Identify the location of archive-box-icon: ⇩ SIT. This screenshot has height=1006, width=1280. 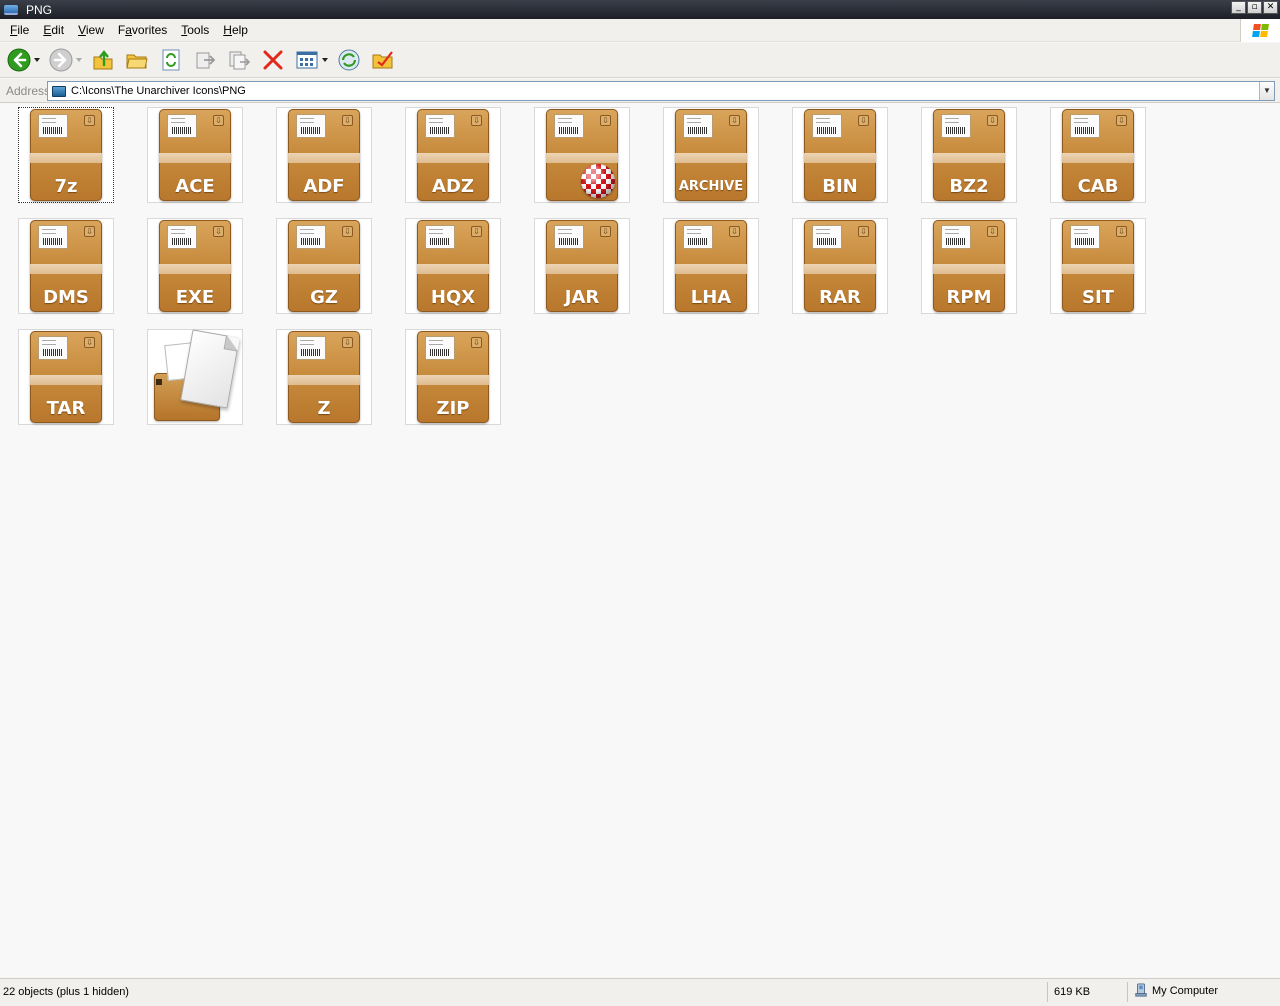
(1098, 266).